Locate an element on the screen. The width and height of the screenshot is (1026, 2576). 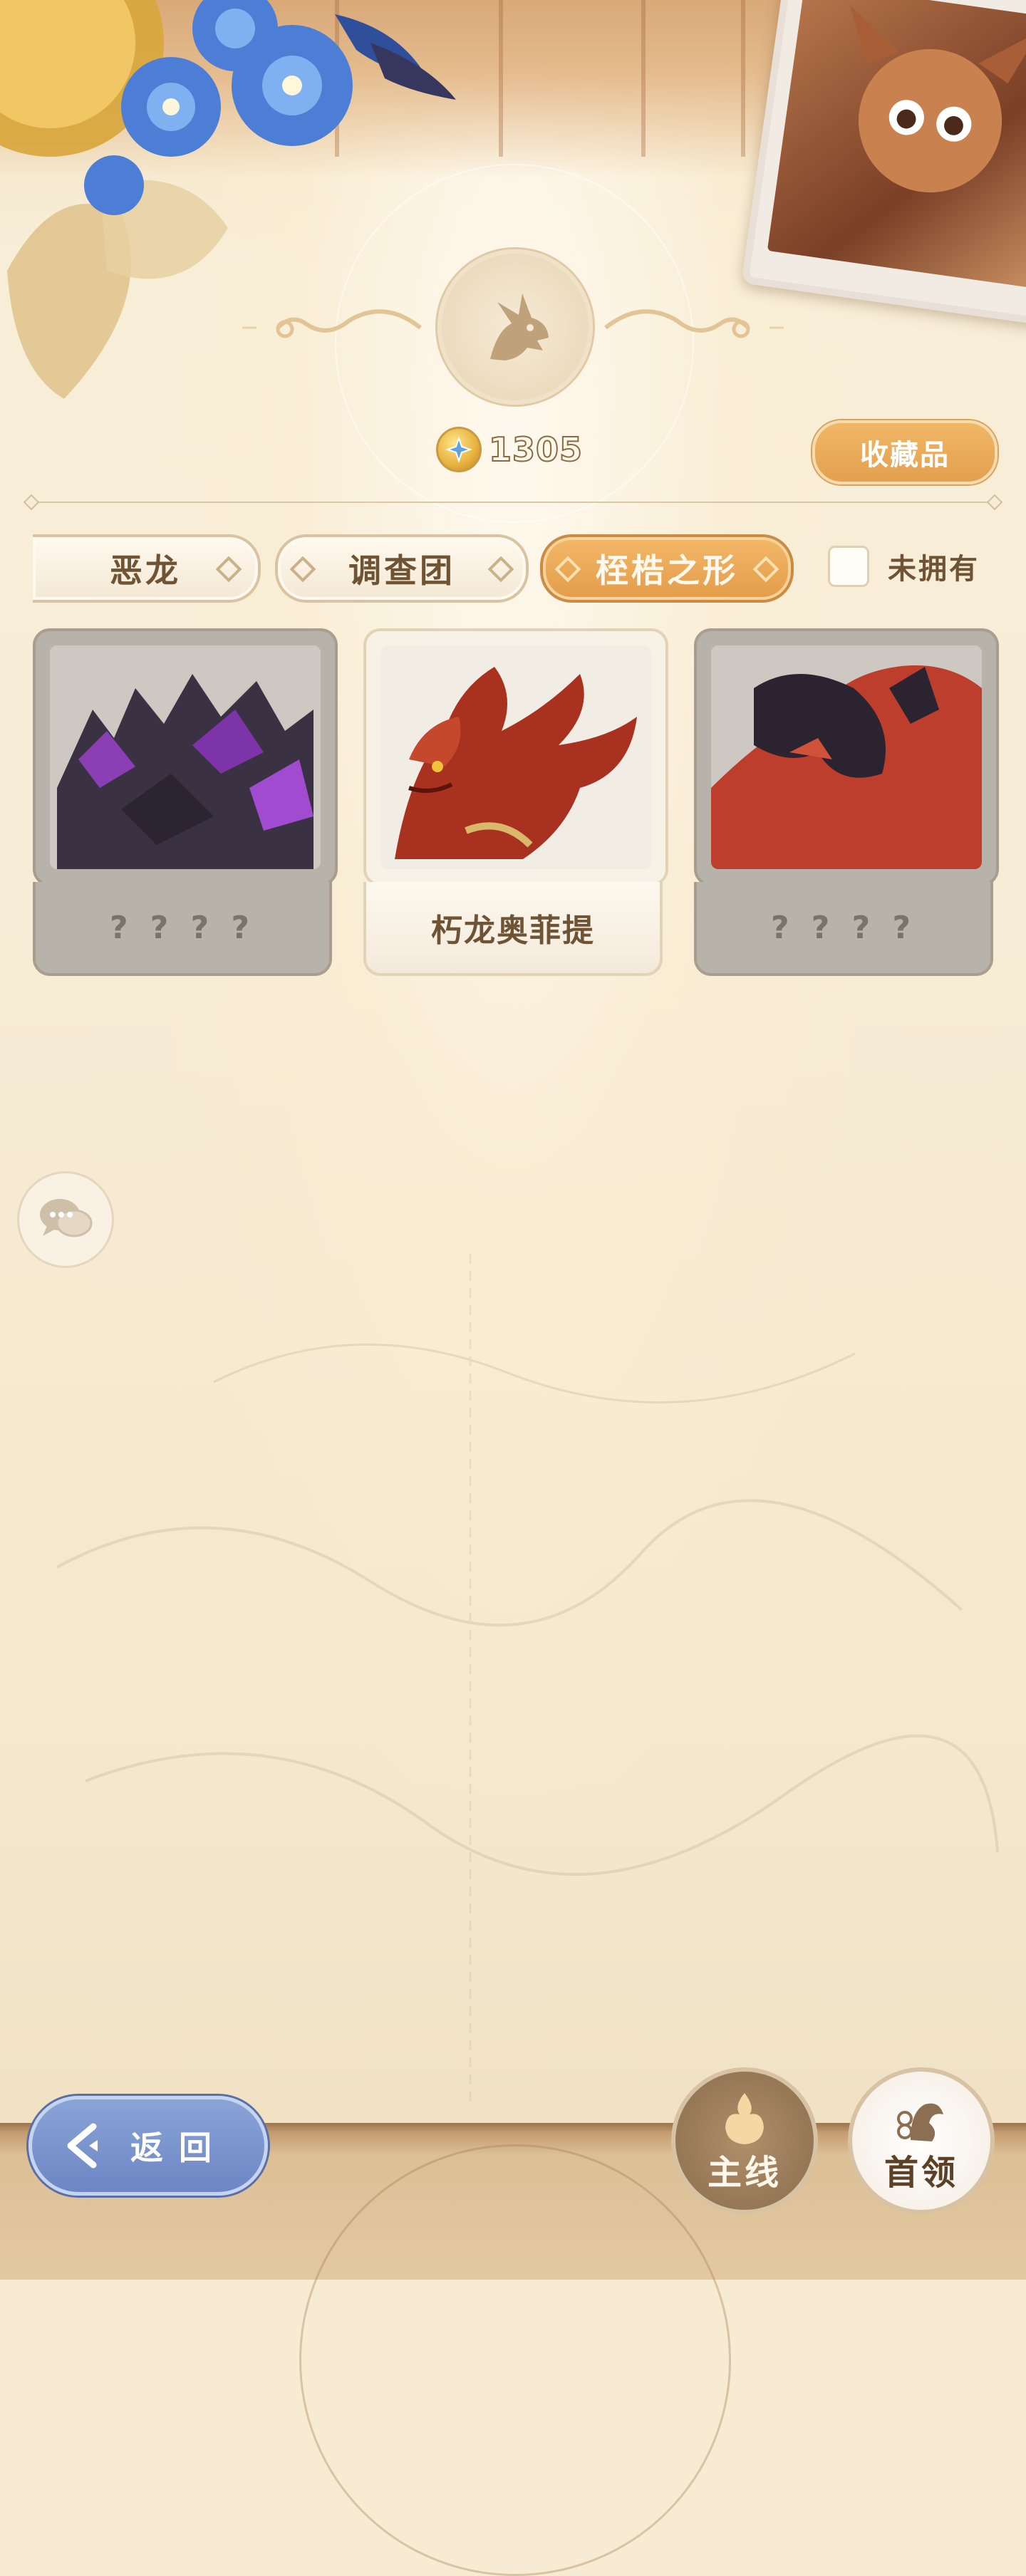
tab-investigation-team: 调查团 is located at coordinates (402, 568).